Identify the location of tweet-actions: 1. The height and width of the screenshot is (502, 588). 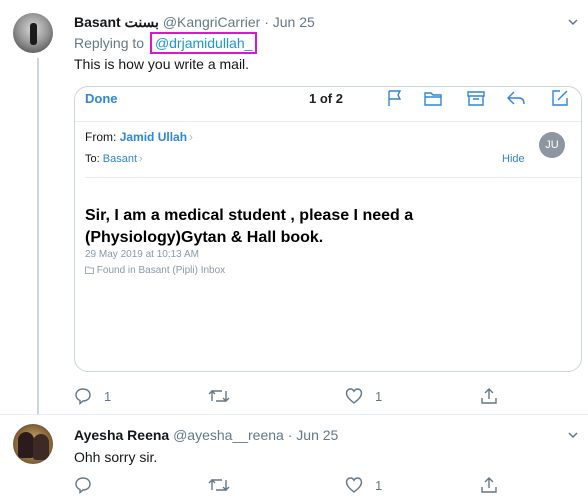
(324, 487).